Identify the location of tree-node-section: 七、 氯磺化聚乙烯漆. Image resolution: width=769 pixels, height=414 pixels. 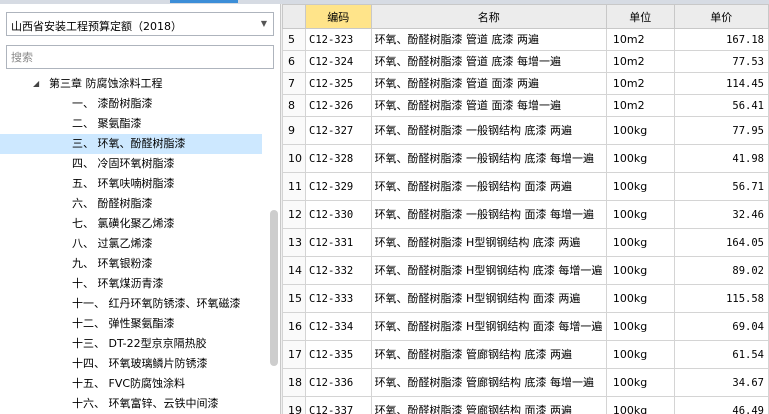
(131, 224).